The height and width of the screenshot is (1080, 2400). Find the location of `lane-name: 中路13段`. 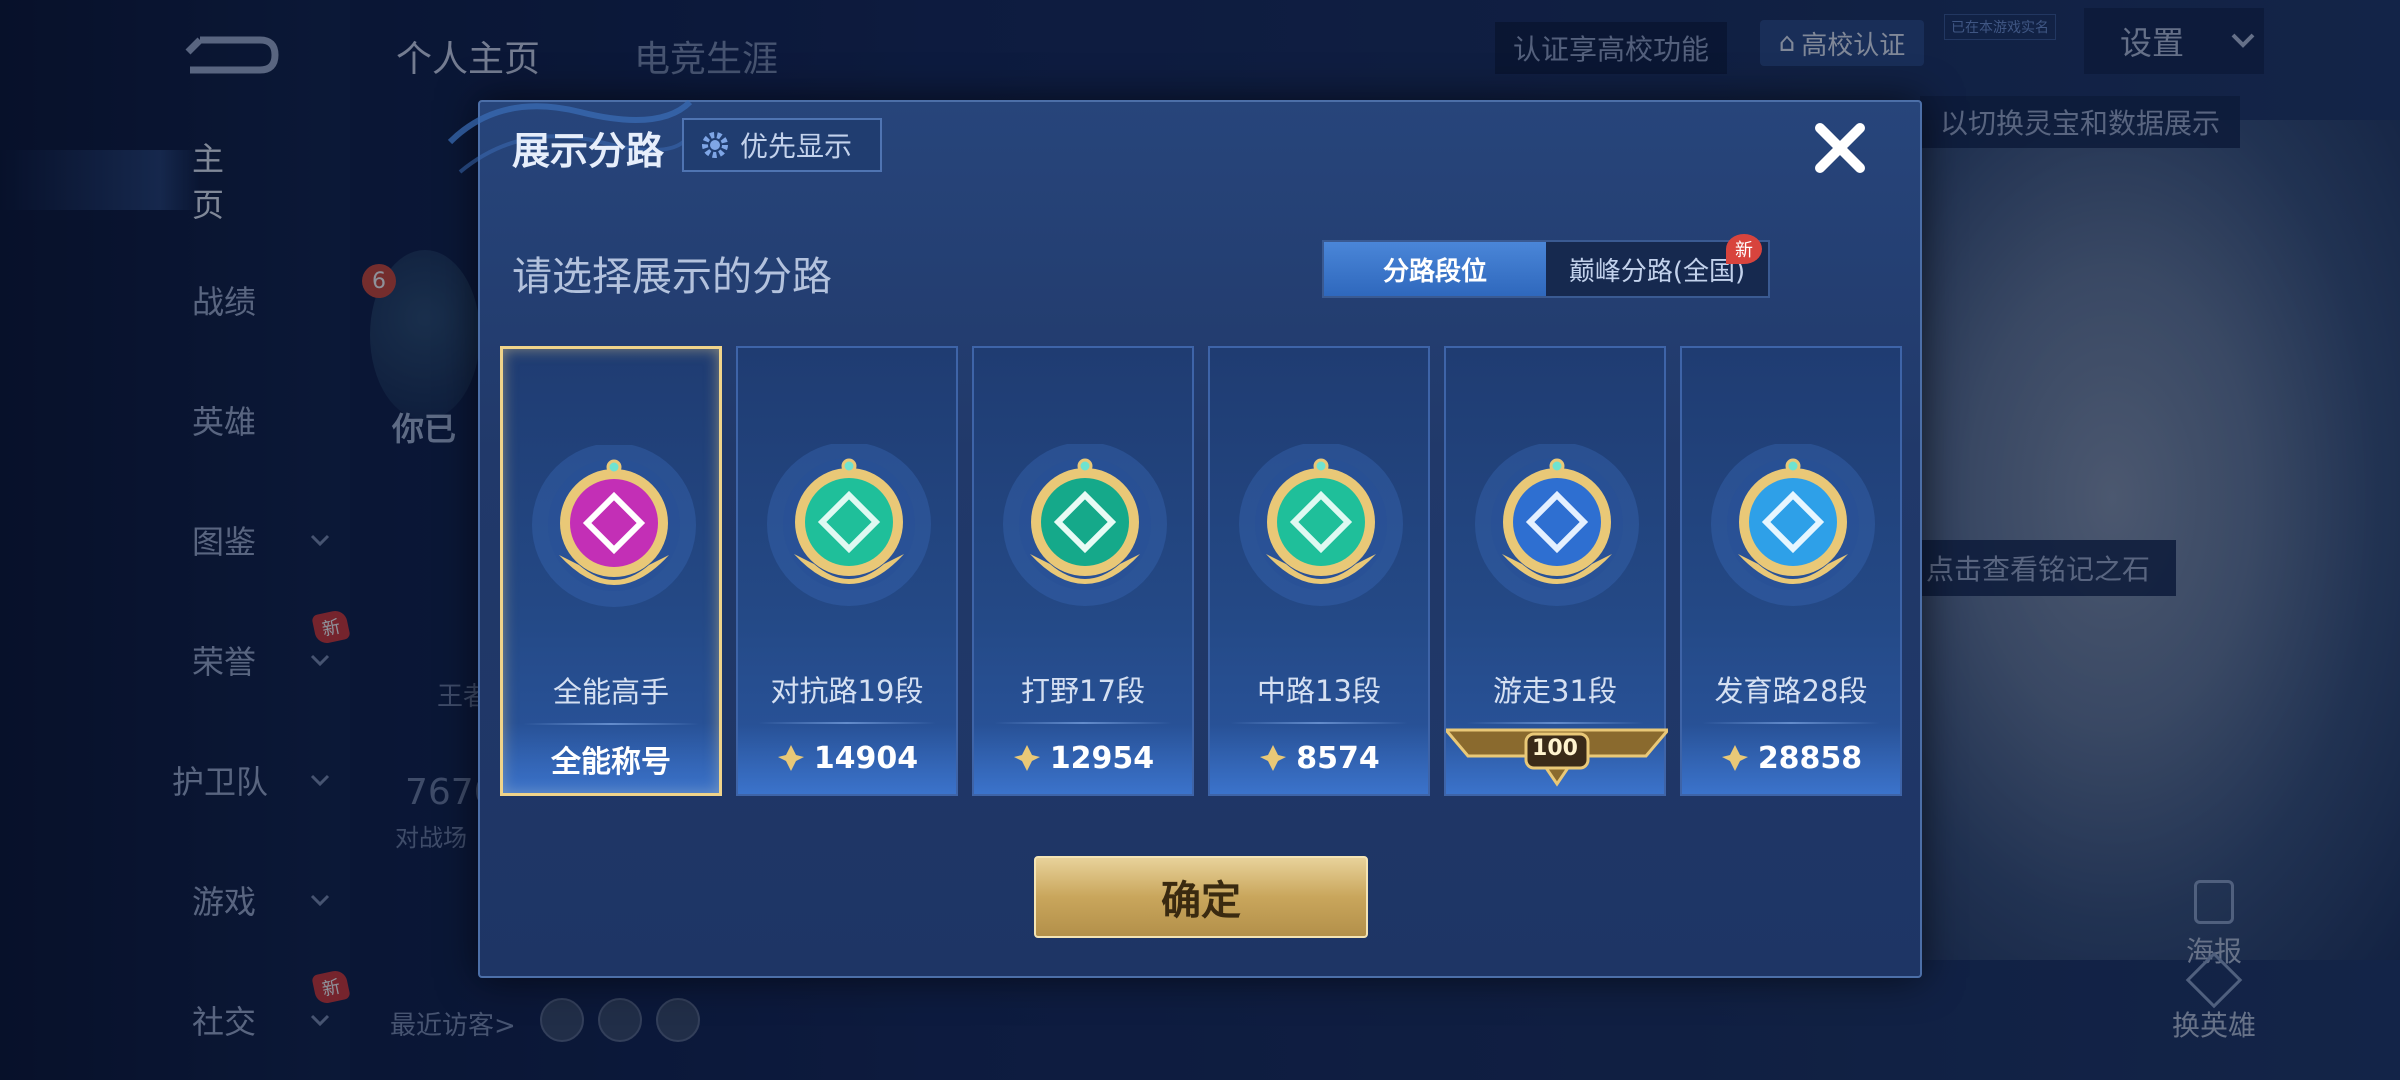

lane-name: 中路13段 is located at coordinates (1319, 691).